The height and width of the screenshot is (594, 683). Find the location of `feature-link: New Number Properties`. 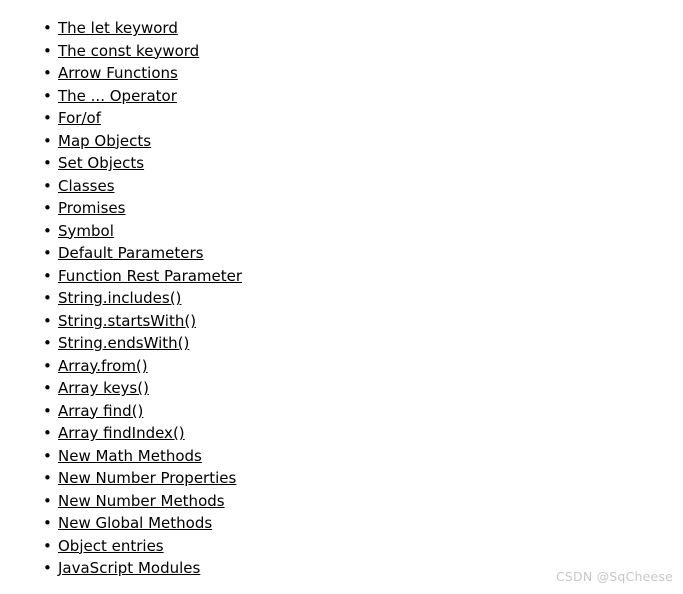

feature-link: New Number Properties is located at coordinates (147, 478).